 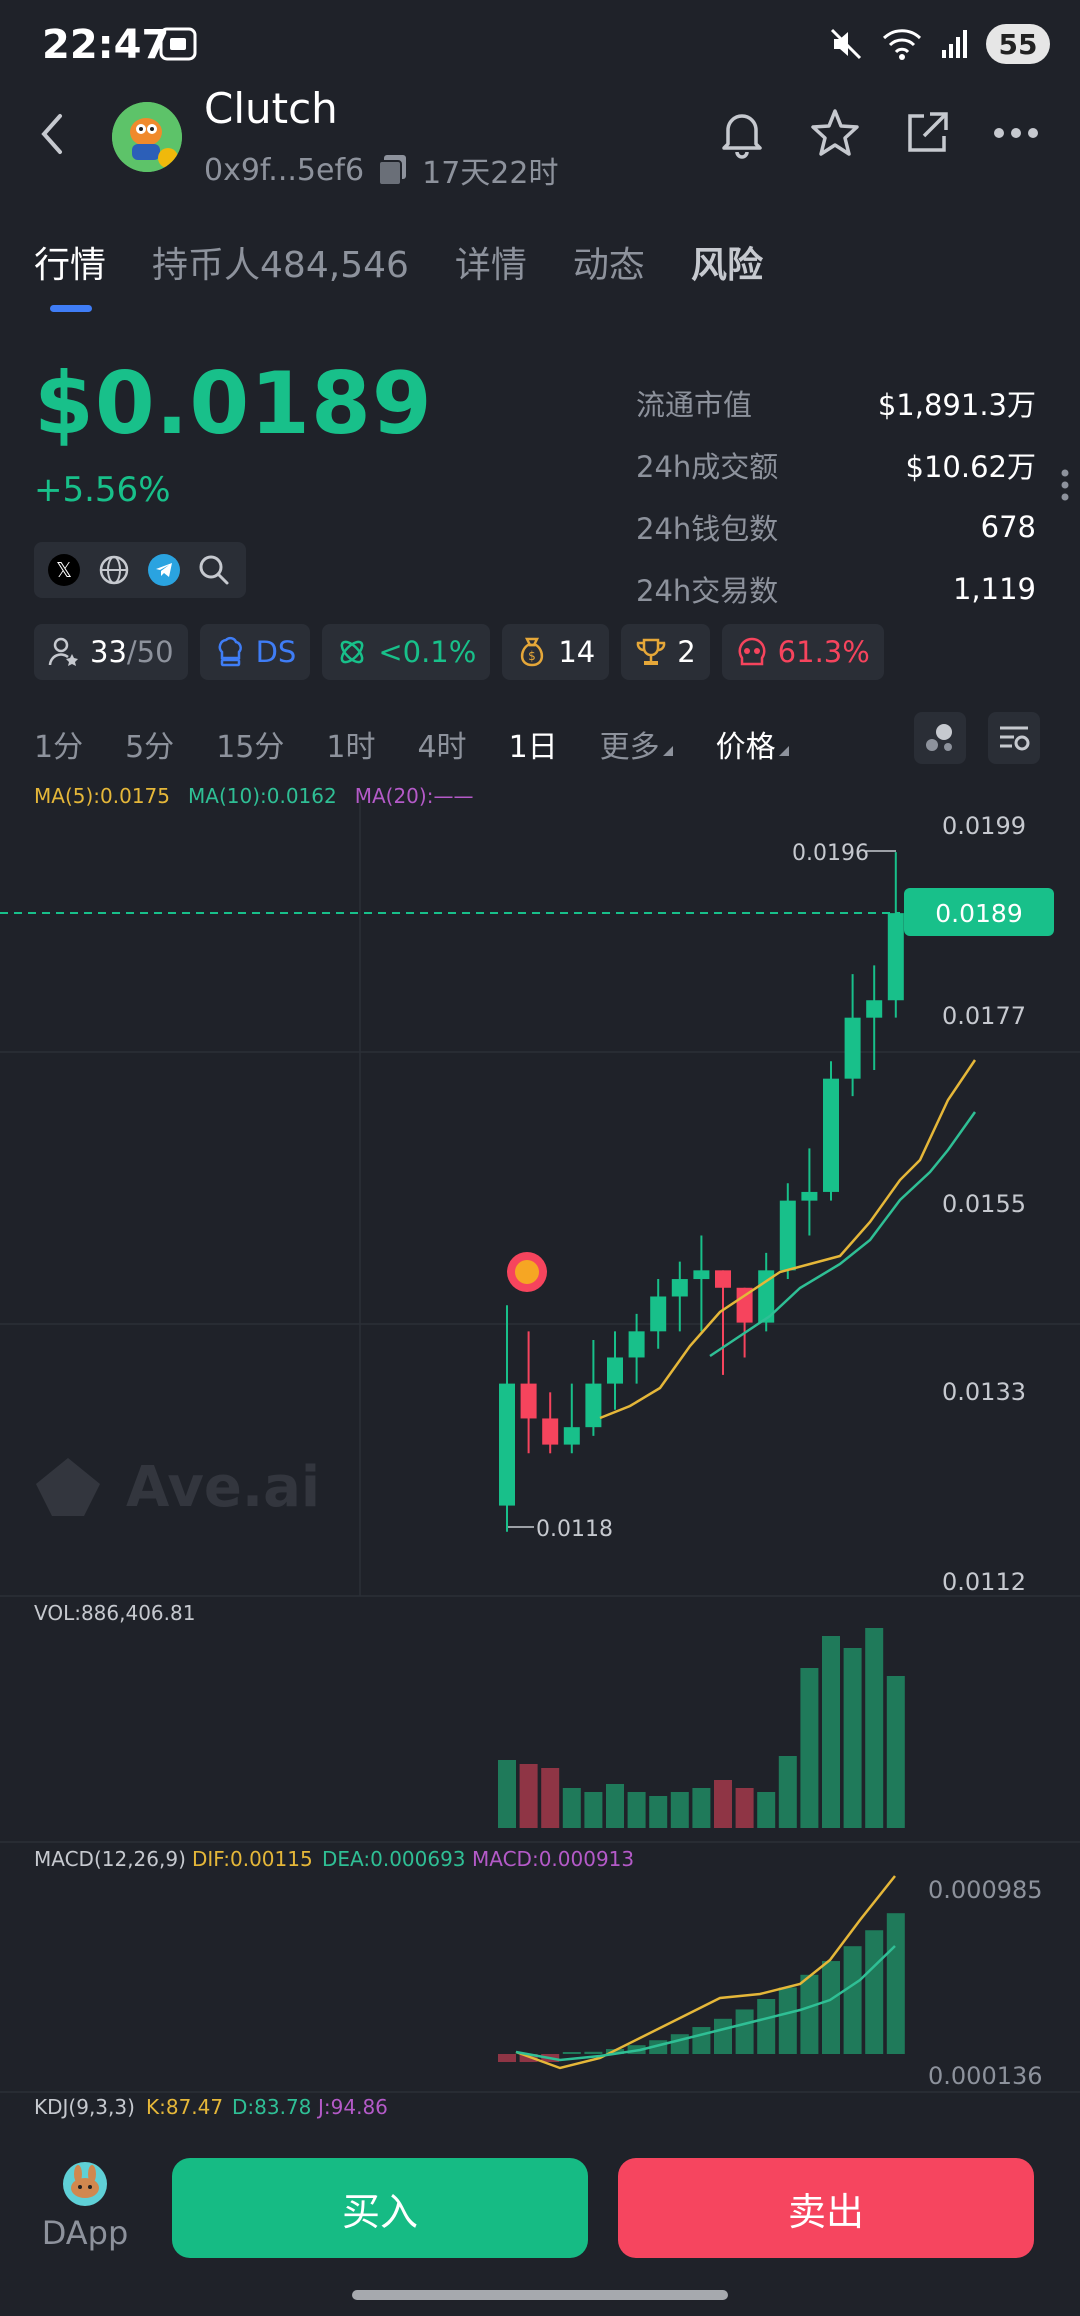 What do you see at coordinates (214, 570) in the screenshot?
I see `search-icon` at bounding box center [214, 570].